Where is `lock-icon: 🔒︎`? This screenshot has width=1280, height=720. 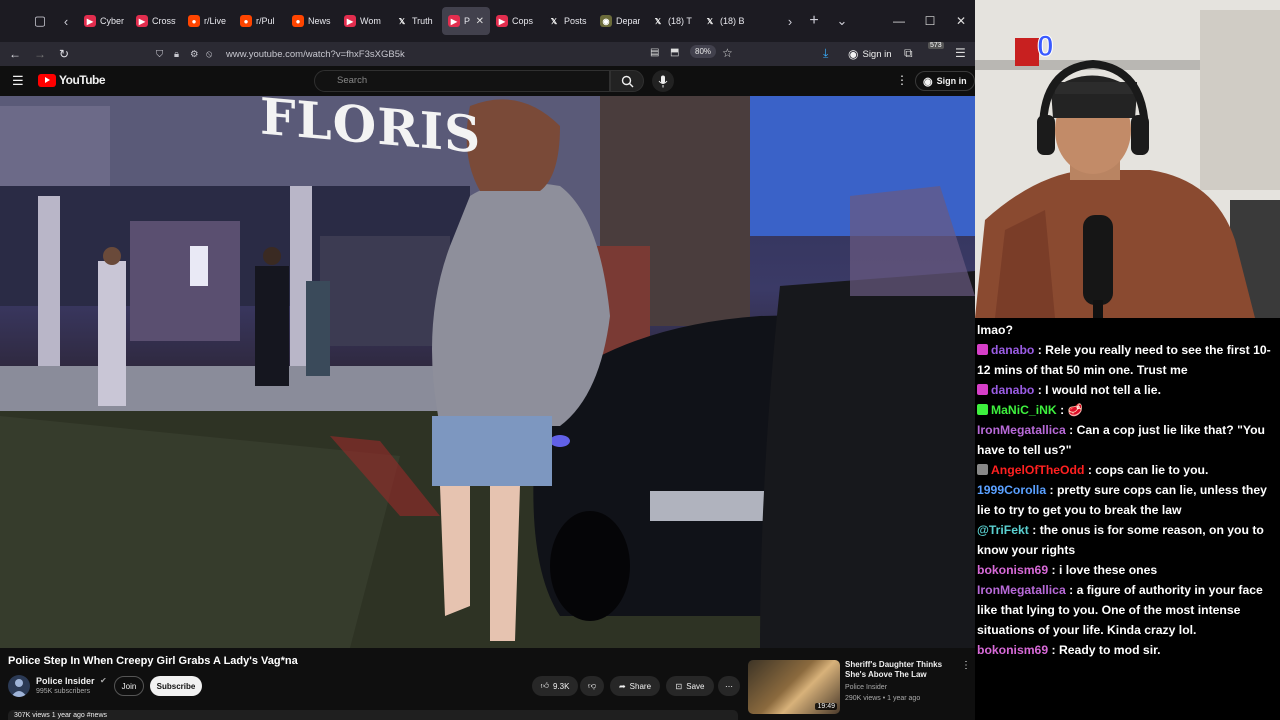 lock-icon: 🔒︎ is located at coordinates (177, 54).